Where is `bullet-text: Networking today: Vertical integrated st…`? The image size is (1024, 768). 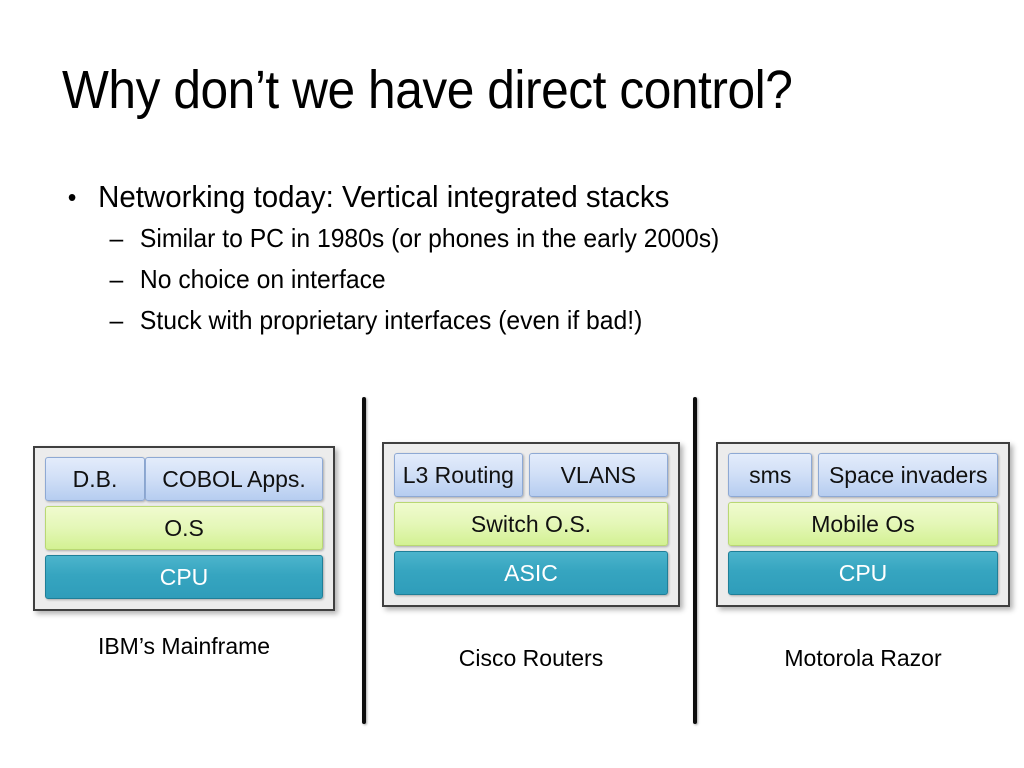 bullet-text: Networking today: Vertical integrated st… is located at coordinates (384, 196).